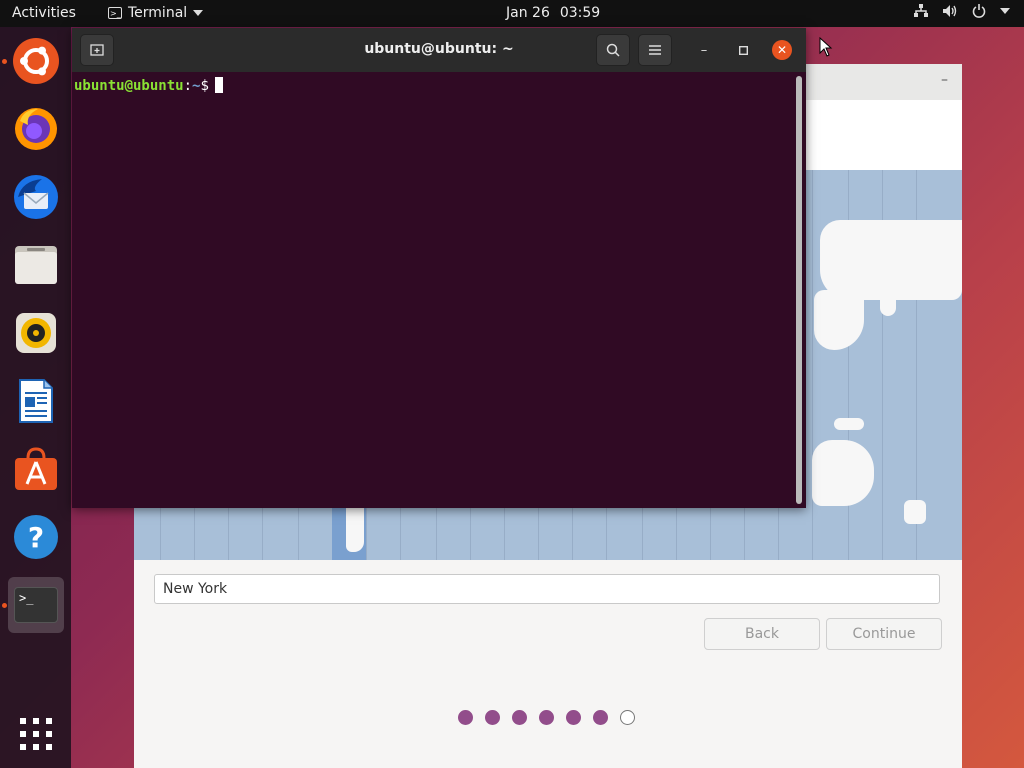  Describe the element at coordinates (580, 13) in the screenshot. I see `clock-time: 03:59` at that location.